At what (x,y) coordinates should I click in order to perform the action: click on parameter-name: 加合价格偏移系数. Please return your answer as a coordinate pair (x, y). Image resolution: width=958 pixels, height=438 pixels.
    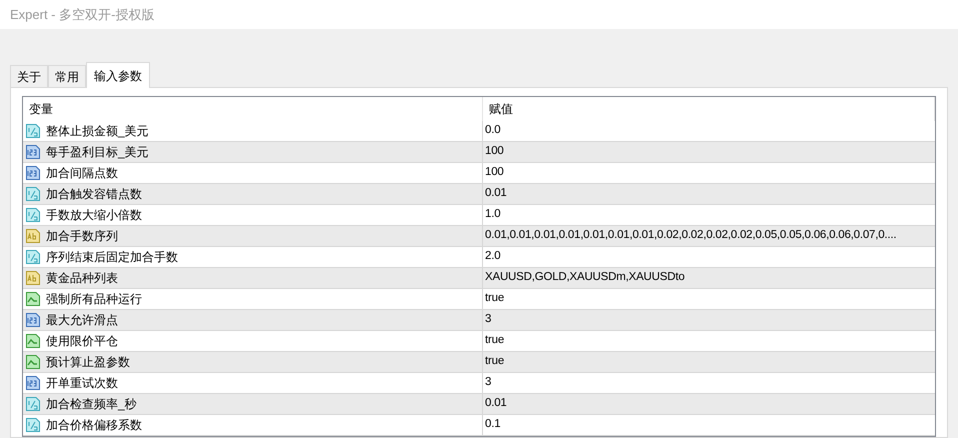
    Looking at the image, I should click on (94, 425).